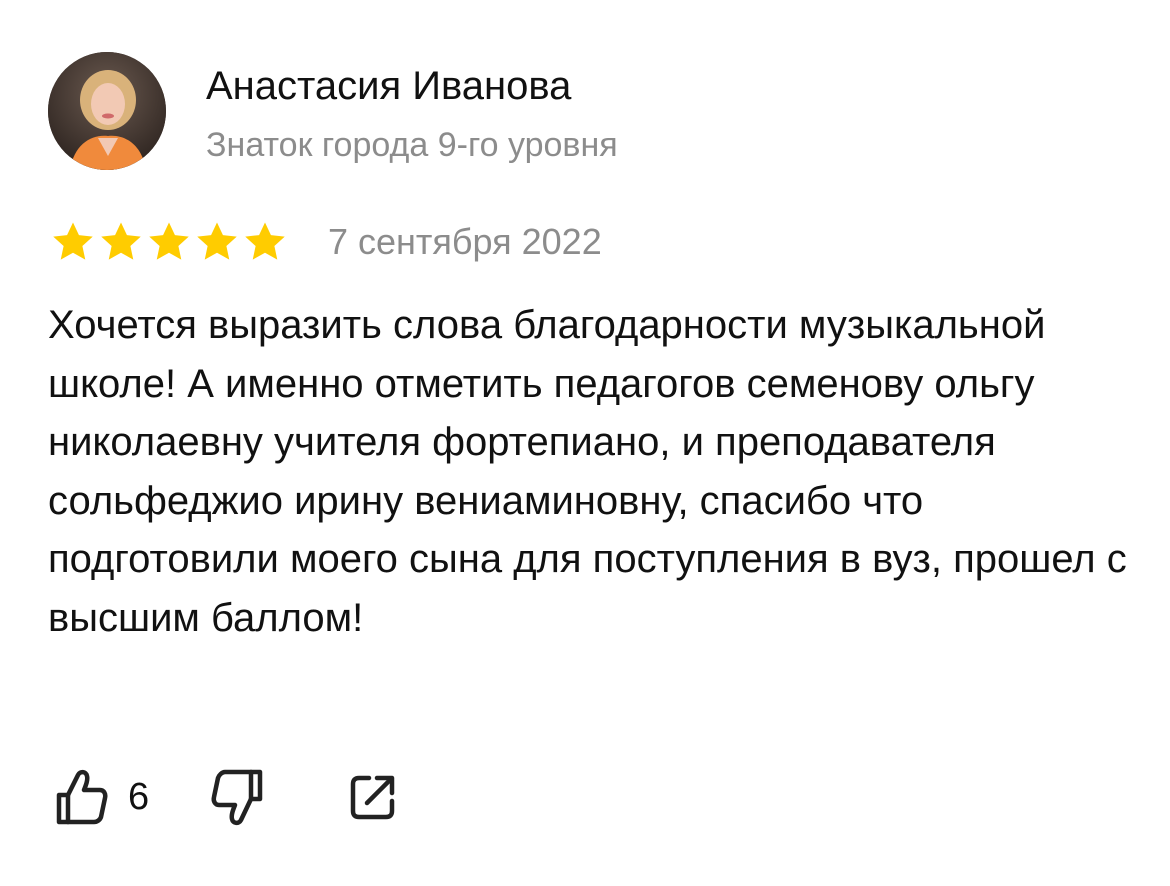  I want to click on dislike-button, so click(236, 797).